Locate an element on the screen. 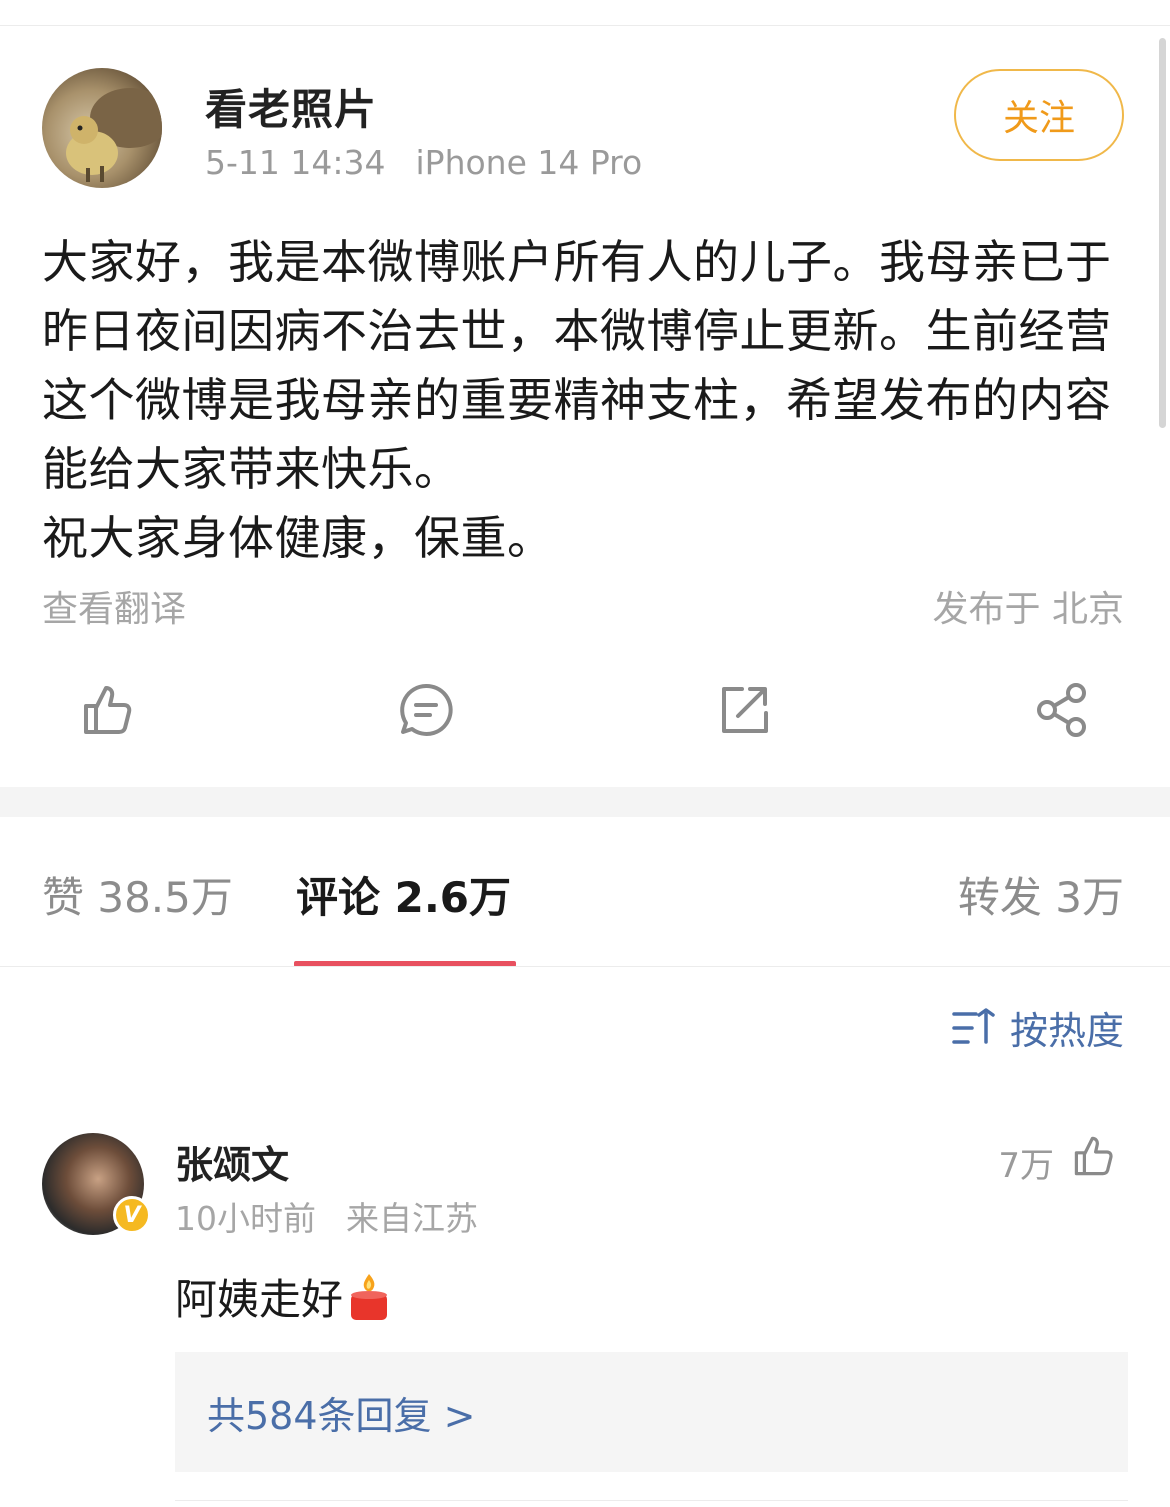 The width and height of the screenshot is (1170, 1507). comment-like-count: 7万 is located at coordinates (1026, 1166).